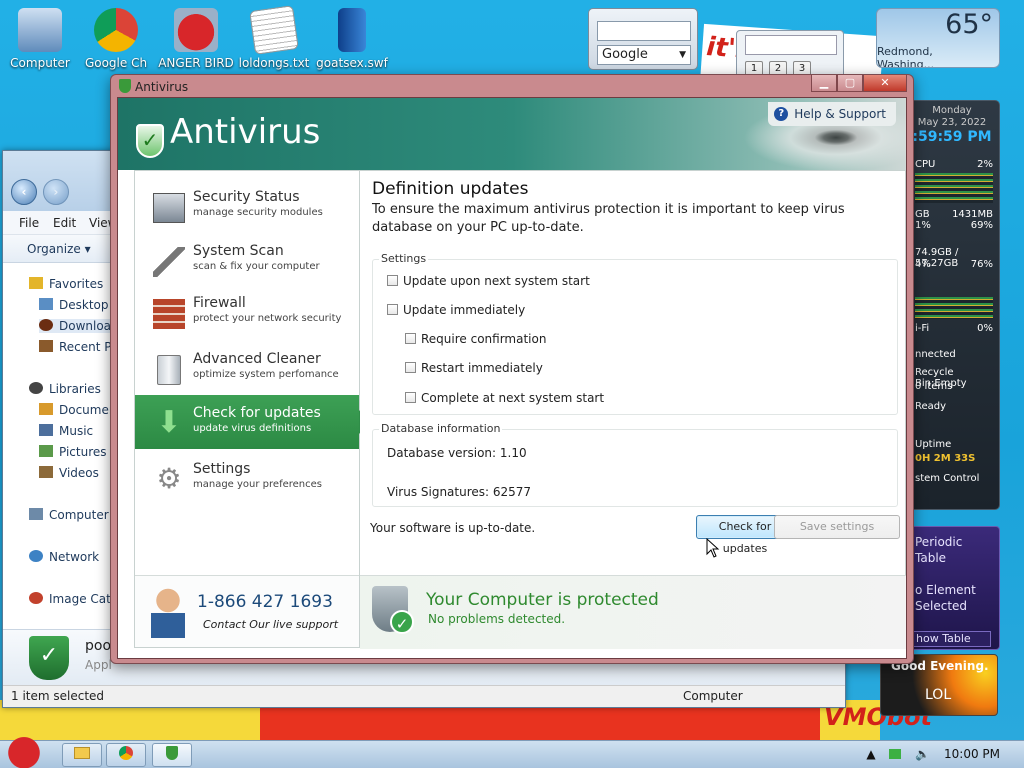 The height and width of the screenshot is (768, 1024). I want to click on nav-network: Network, so click(64, 557).